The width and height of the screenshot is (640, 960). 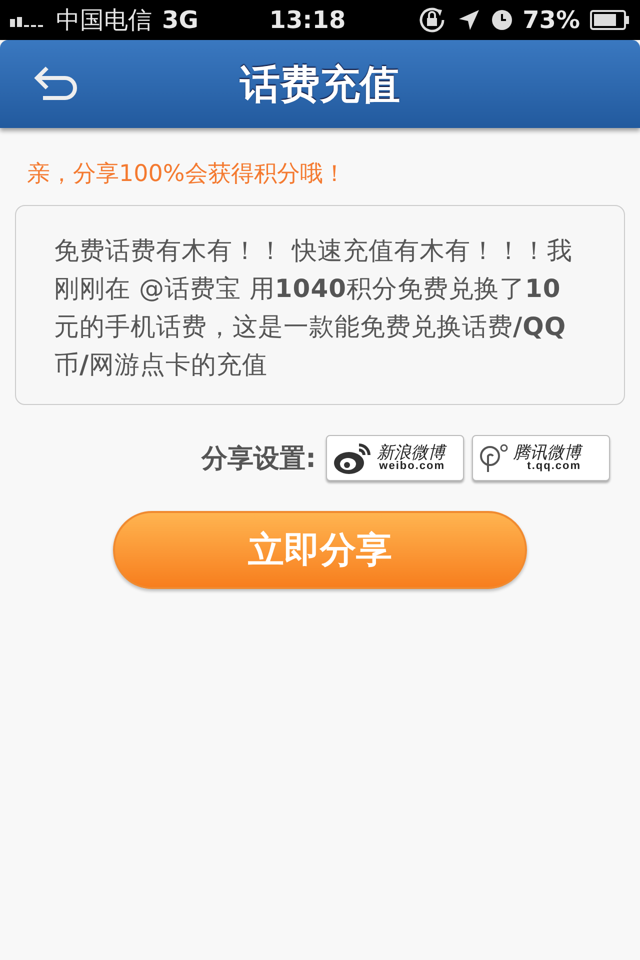 I want to click on service-domain: weibo.com, so click(x=412, y=466).